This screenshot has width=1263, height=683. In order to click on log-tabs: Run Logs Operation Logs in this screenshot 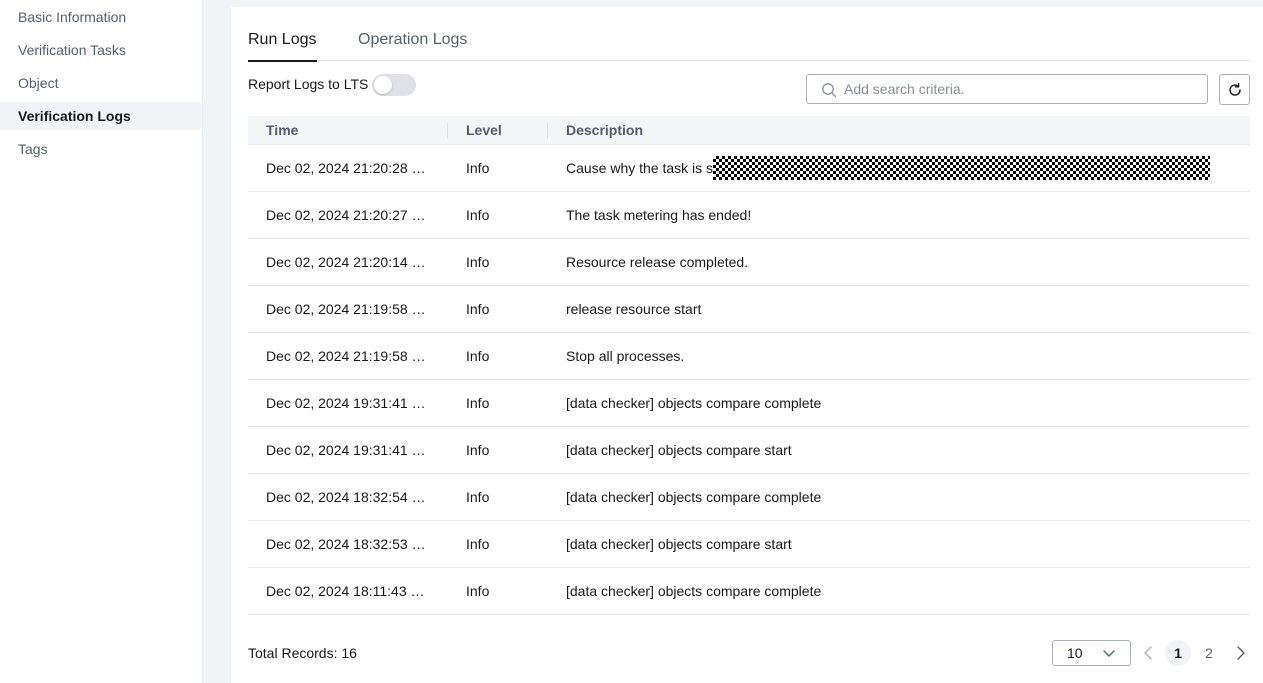, I will do `click(749, 34)`.